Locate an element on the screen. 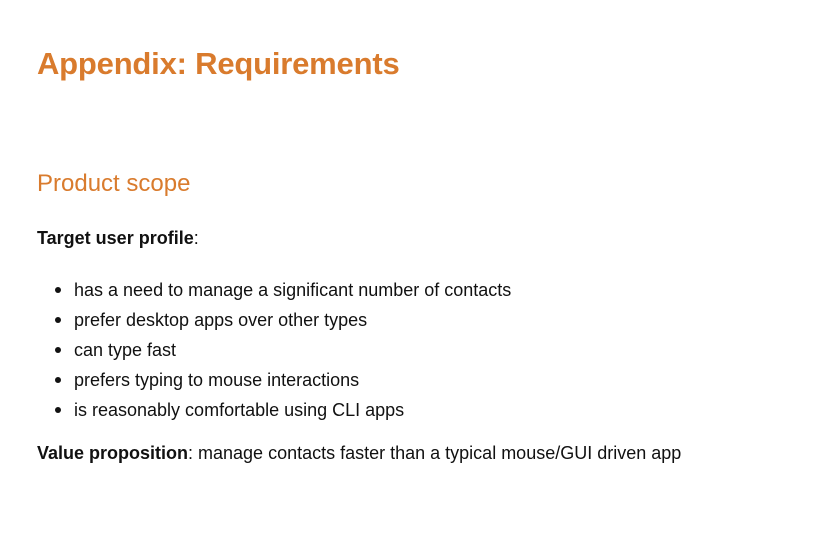 Image resolution: width=836 pixels, height=548 pixels. list-item: is reasonably comfortable using CLI apps is located at coordinates (274, 410).